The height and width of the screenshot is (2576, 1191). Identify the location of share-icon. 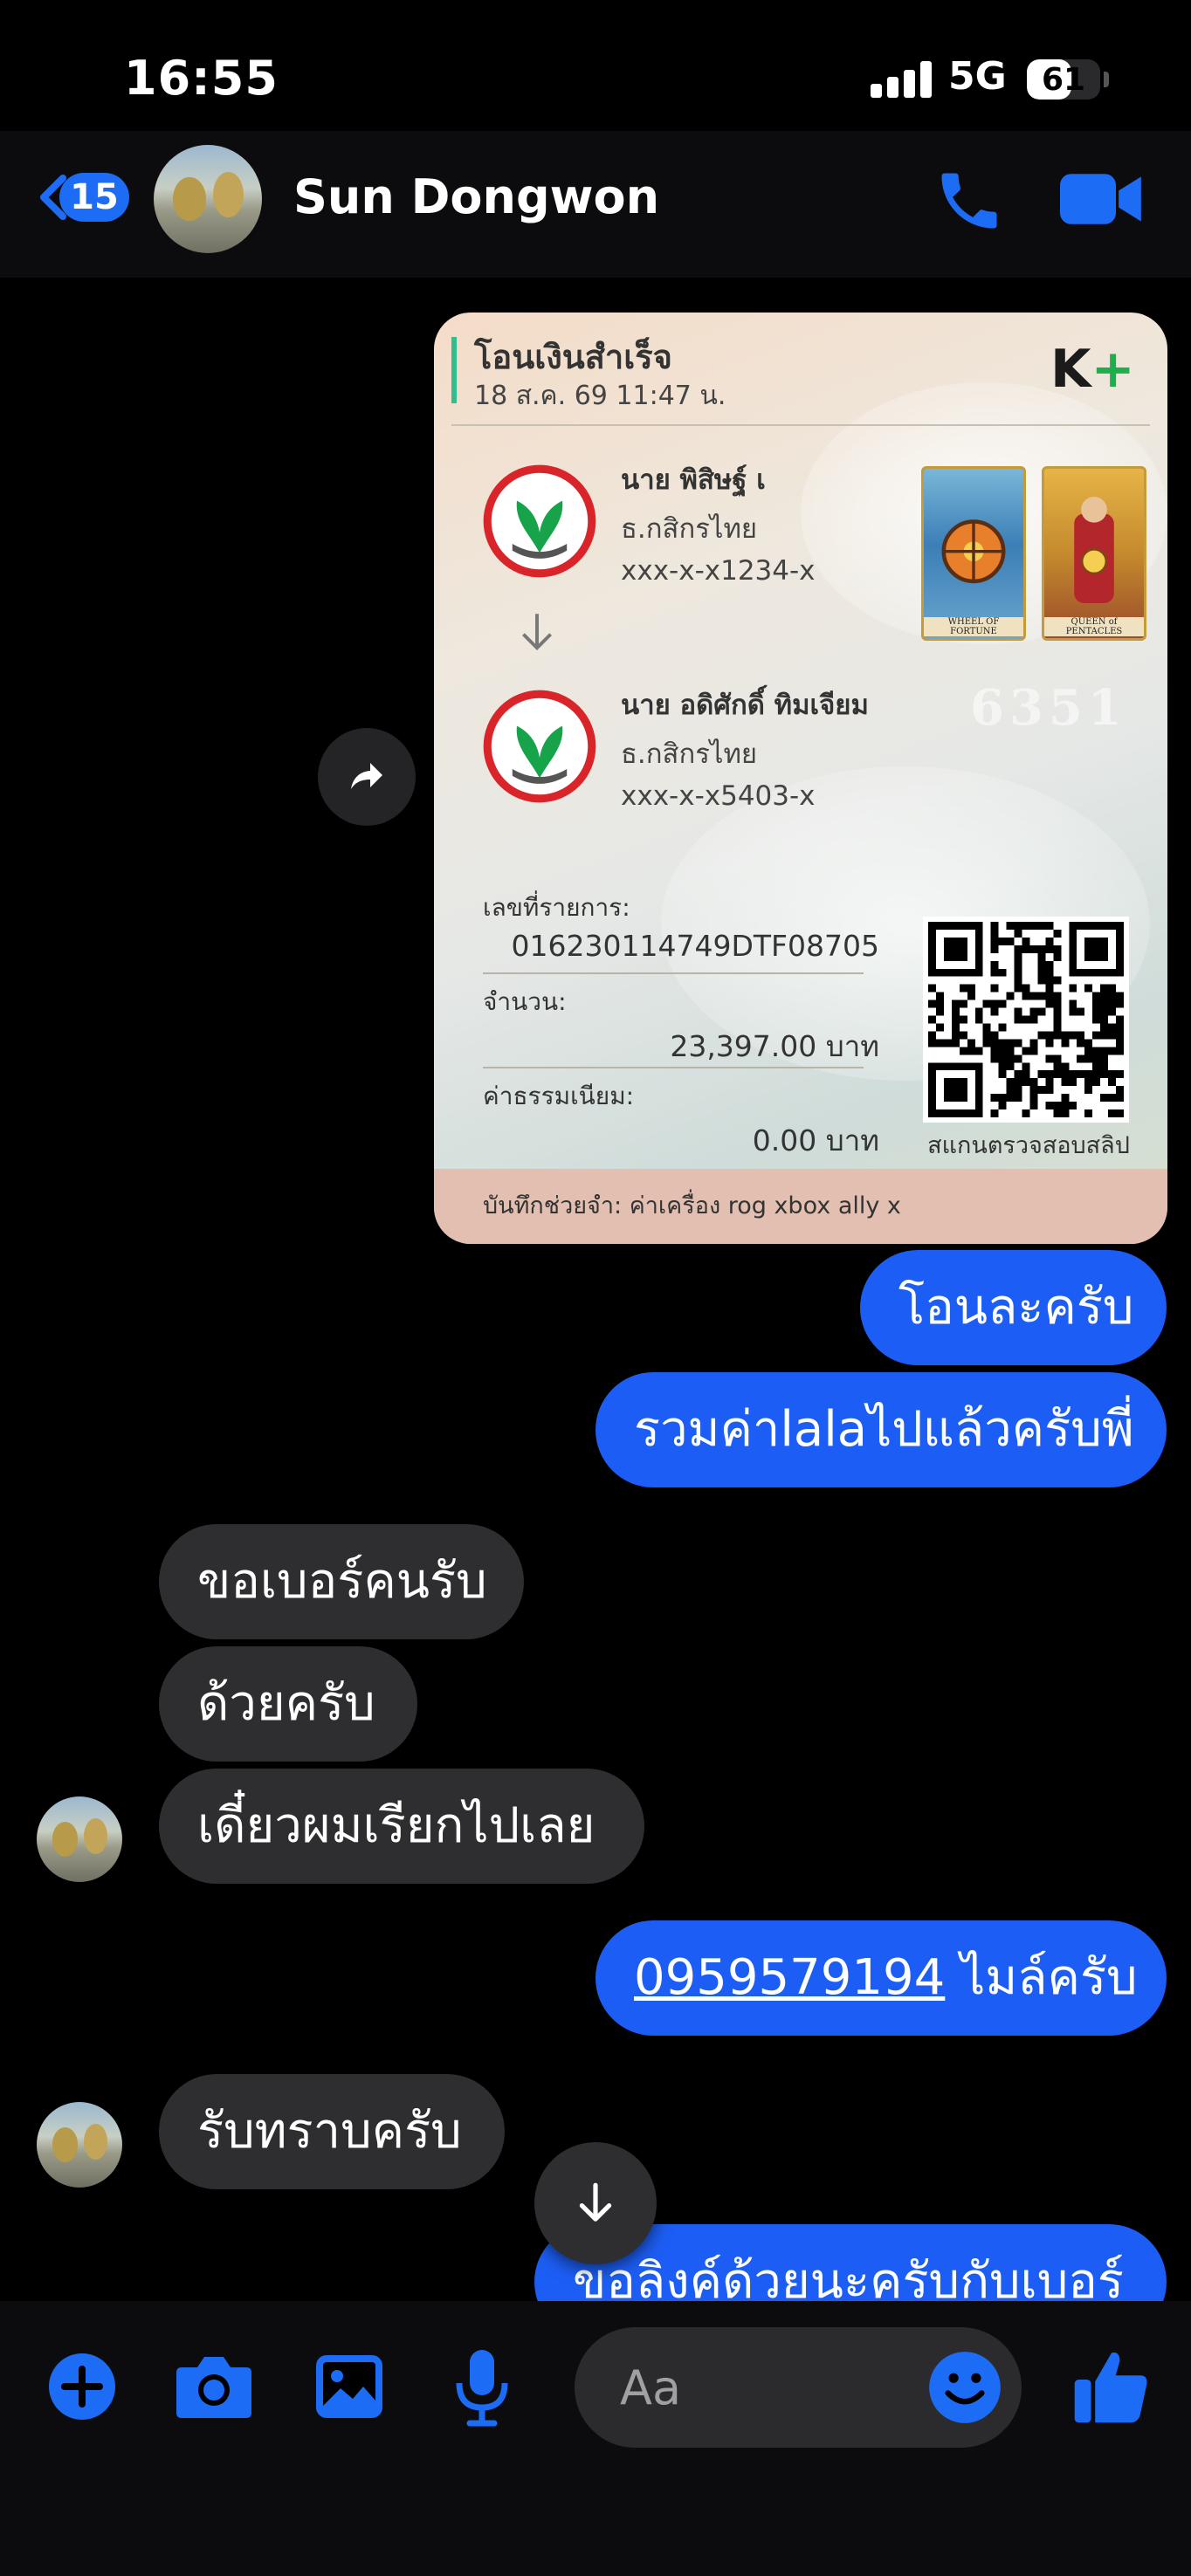
(366, 776).